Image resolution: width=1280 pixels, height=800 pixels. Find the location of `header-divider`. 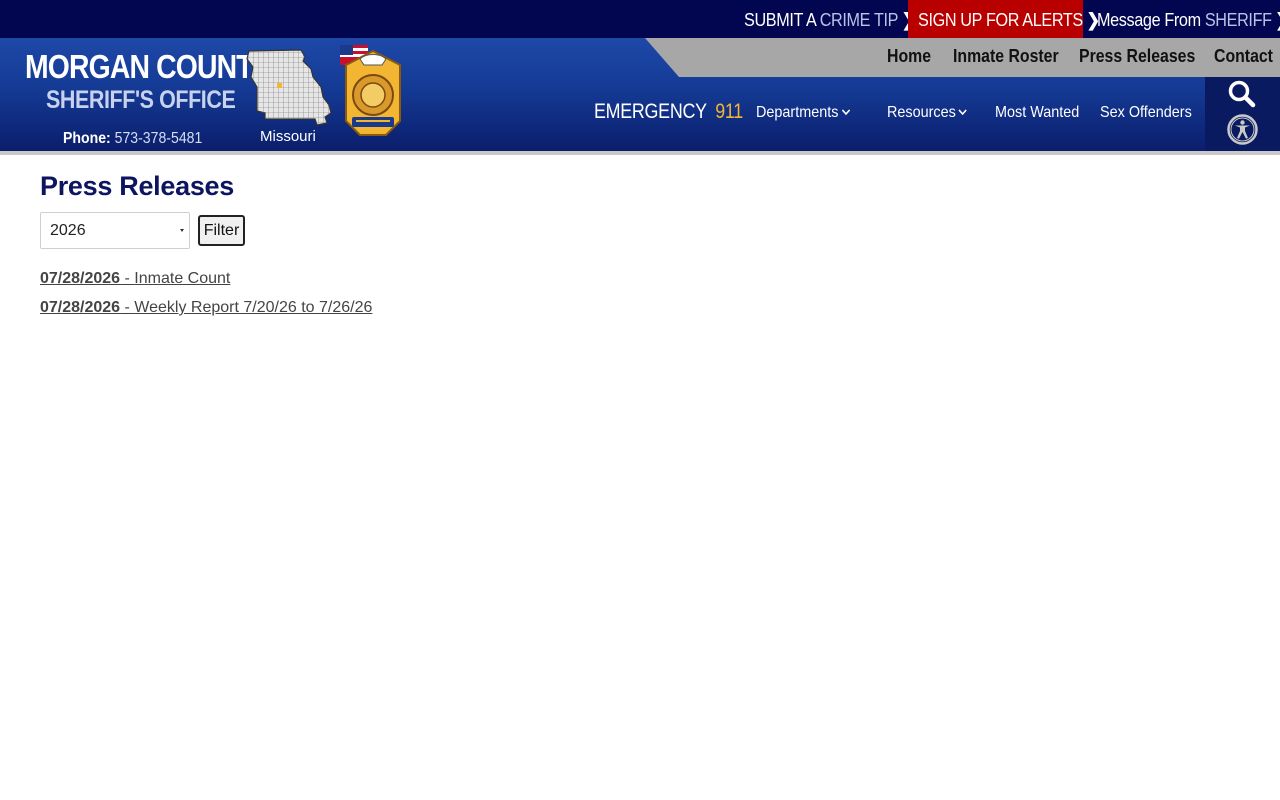

header-divider is located at coordinates (640, 153).